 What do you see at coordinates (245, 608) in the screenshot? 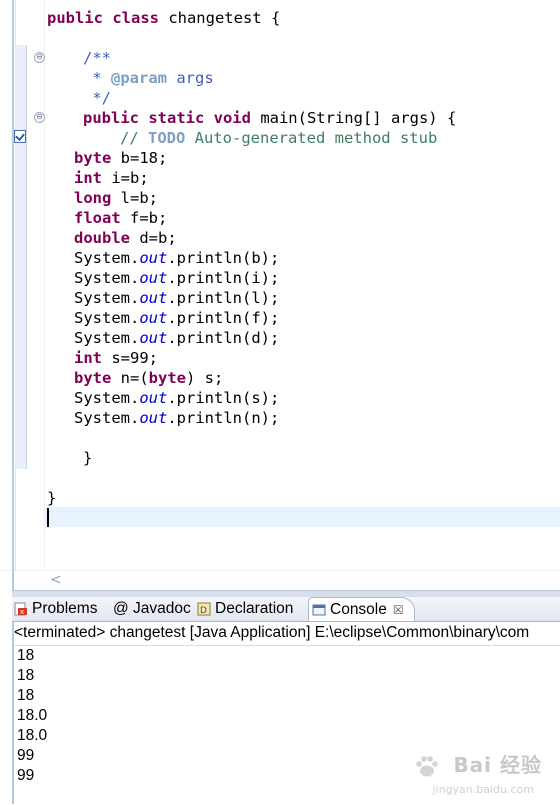
I see `tab-declaration: D Declaration` at bounding box center [245, 608].